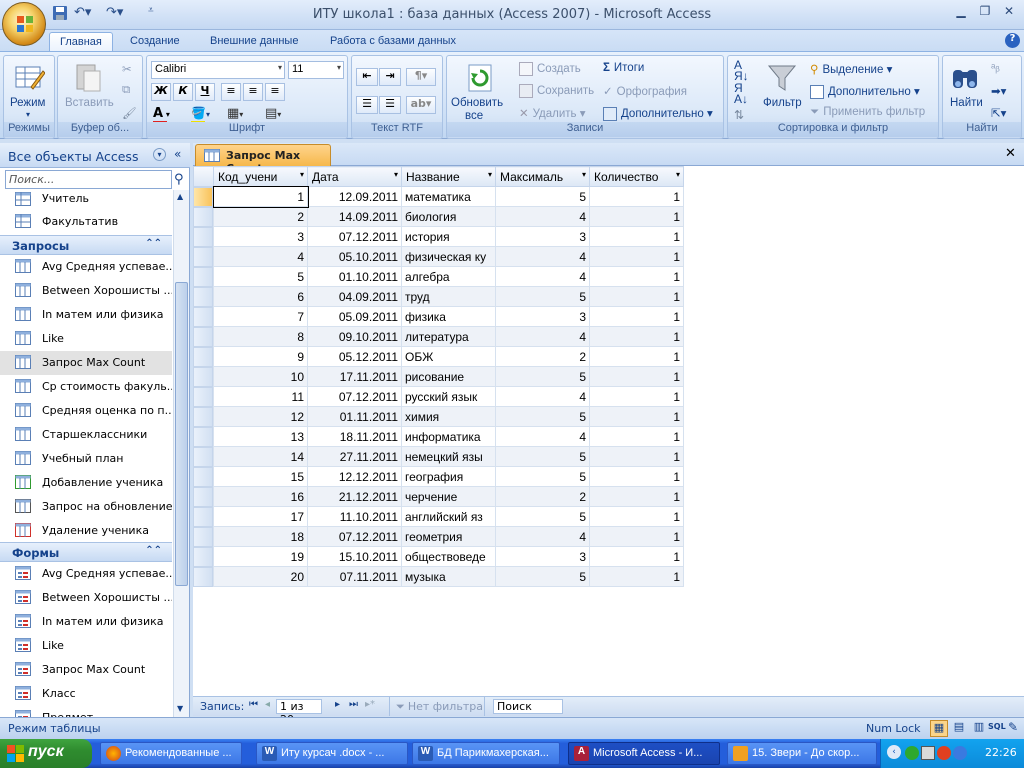  I want to click on table-cell: 05.12.2011, so click(354, 356).